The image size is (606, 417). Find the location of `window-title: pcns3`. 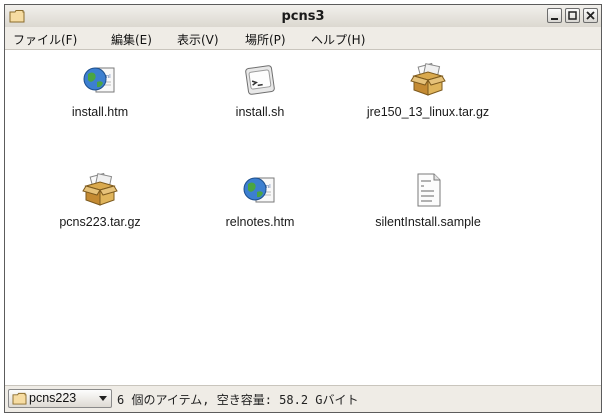

window-title: pcns3 is located at coordinates (303, 16).